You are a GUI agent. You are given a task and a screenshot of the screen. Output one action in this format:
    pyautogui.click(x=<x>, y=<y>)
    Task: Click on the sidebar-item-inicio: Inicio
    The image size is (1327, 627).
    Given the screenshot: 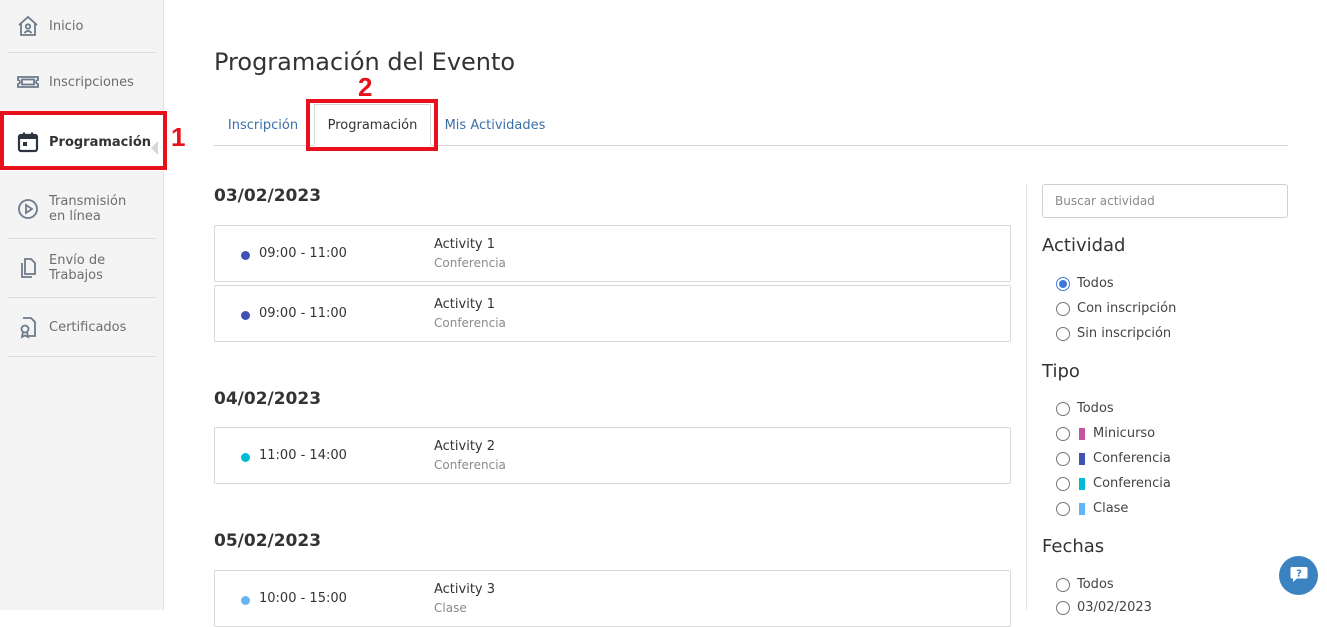 What is the action you would take?
    pyautogui.click(x=82, y=26)
    